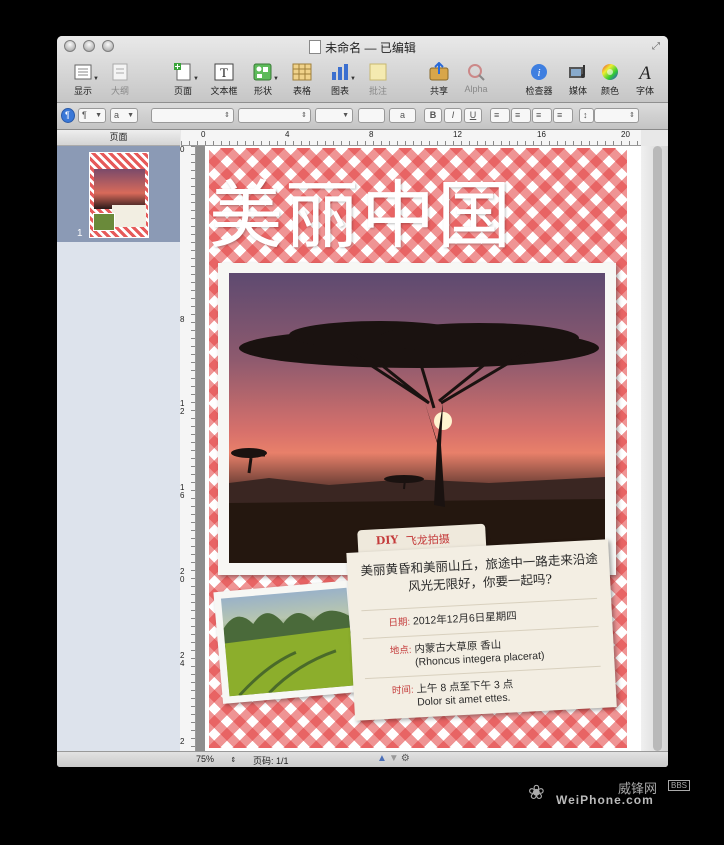 This screenshot has width=724, height=845. I want to click on underline-label: U, so click(473, 115).